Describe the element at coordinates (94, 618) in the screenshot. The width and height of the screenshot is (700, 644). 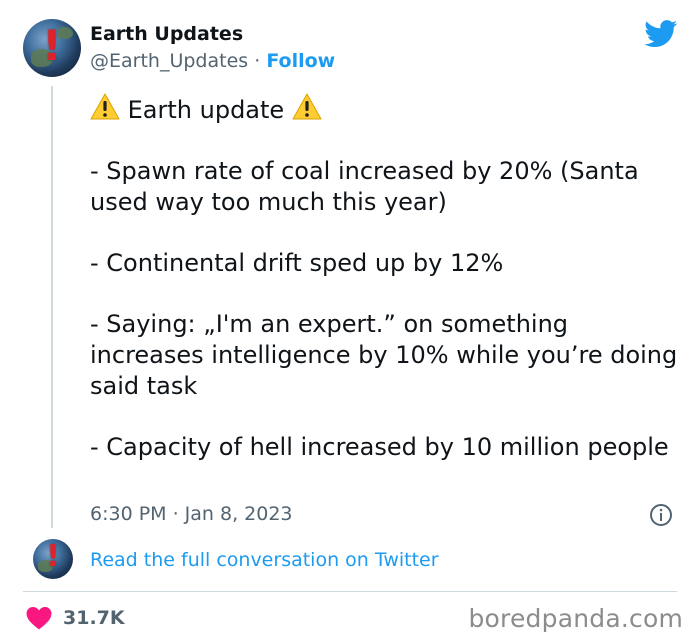
I see `like-count: 31.7K` at that location.